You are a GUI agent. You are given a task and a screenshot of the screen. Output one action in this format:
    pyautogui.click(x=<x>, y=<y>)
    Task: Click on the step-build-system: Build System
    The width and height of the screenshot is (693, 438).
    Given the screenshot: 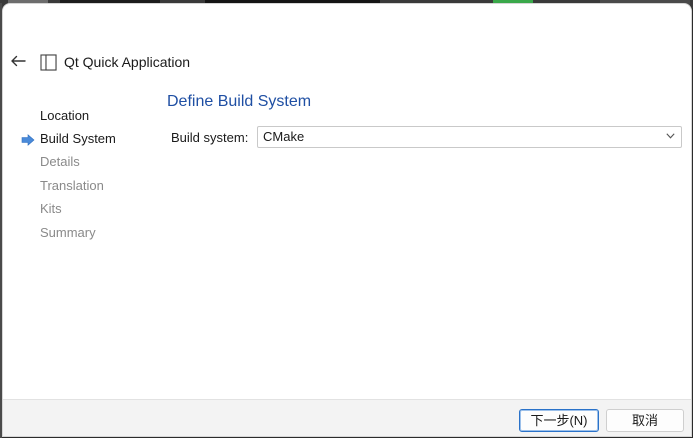 What is the action you would take?
    pyautogui.click(x=78, y=138)
    